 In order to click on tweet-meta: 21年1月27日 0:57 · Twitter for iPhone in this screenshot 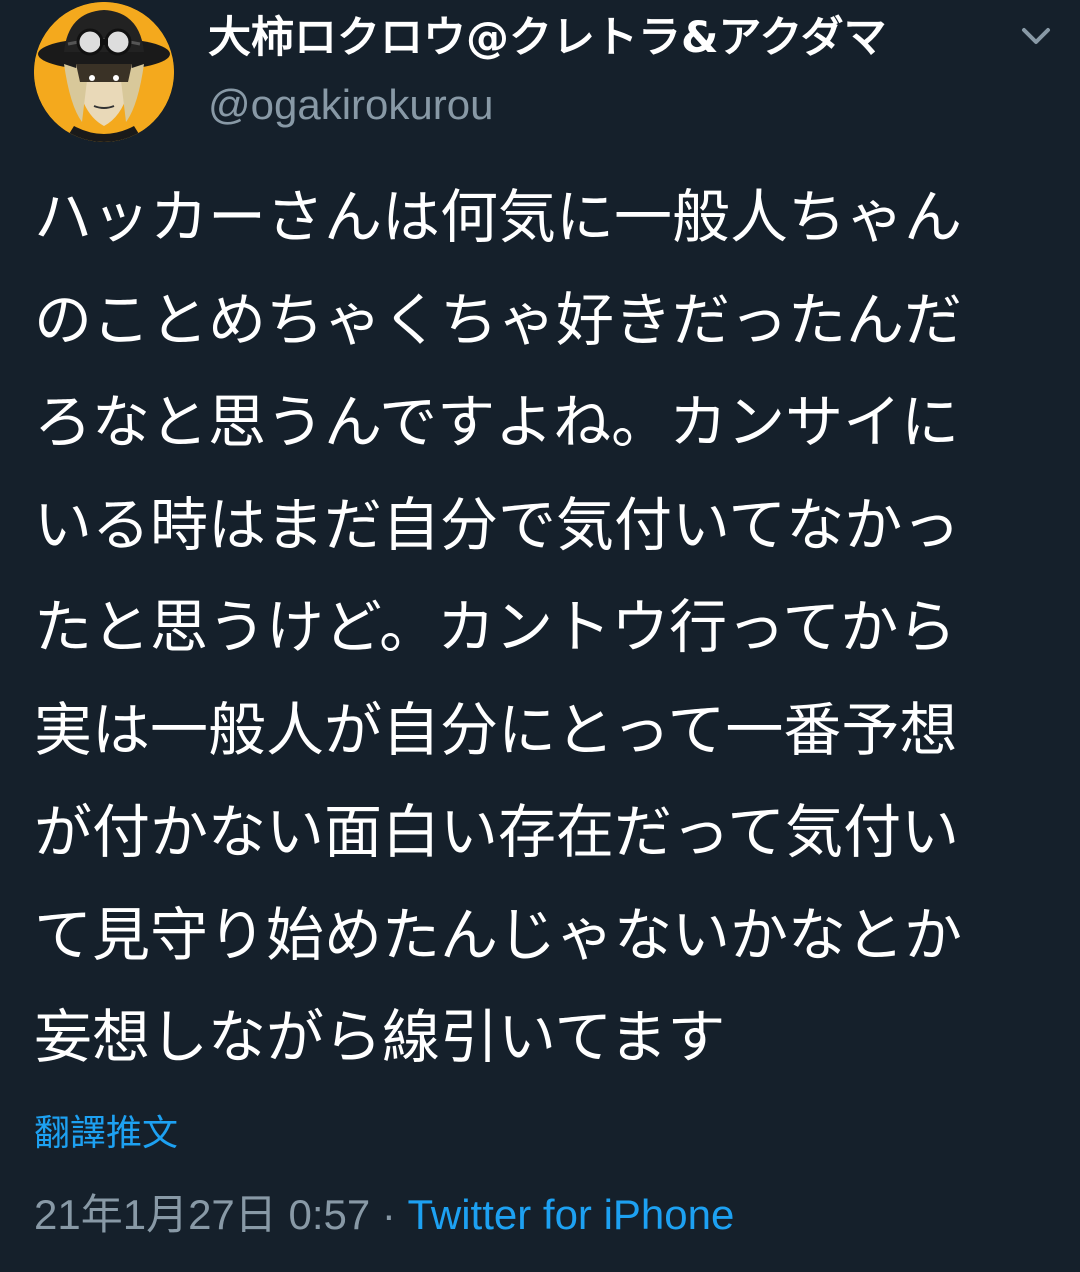, I will do `click(384, 1215)`.